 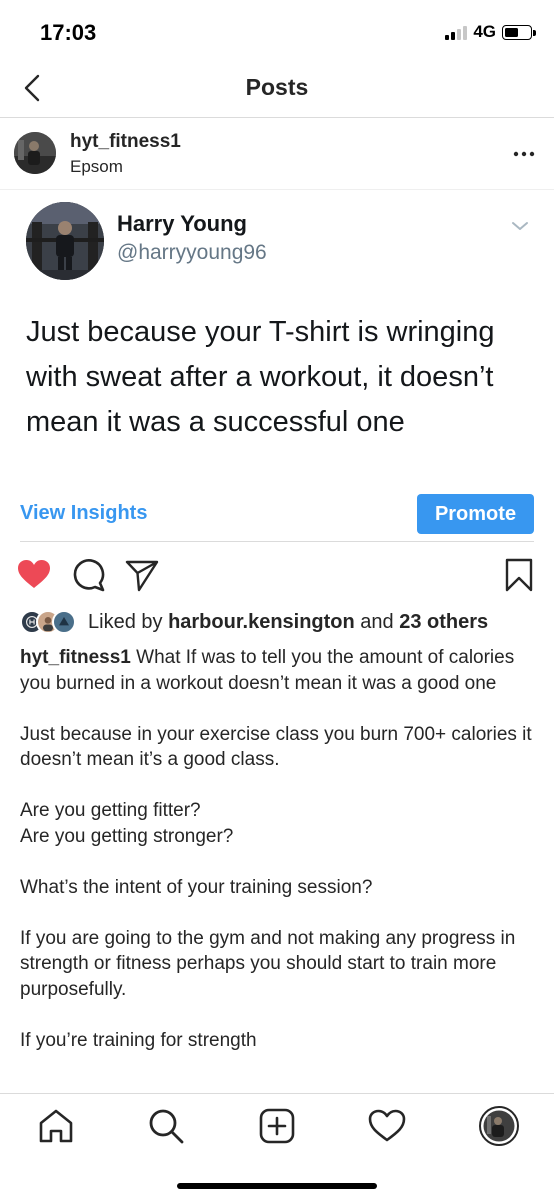 I want to click on caption-paragraph: If you’re training for strength, so click(x=138, y=1040).